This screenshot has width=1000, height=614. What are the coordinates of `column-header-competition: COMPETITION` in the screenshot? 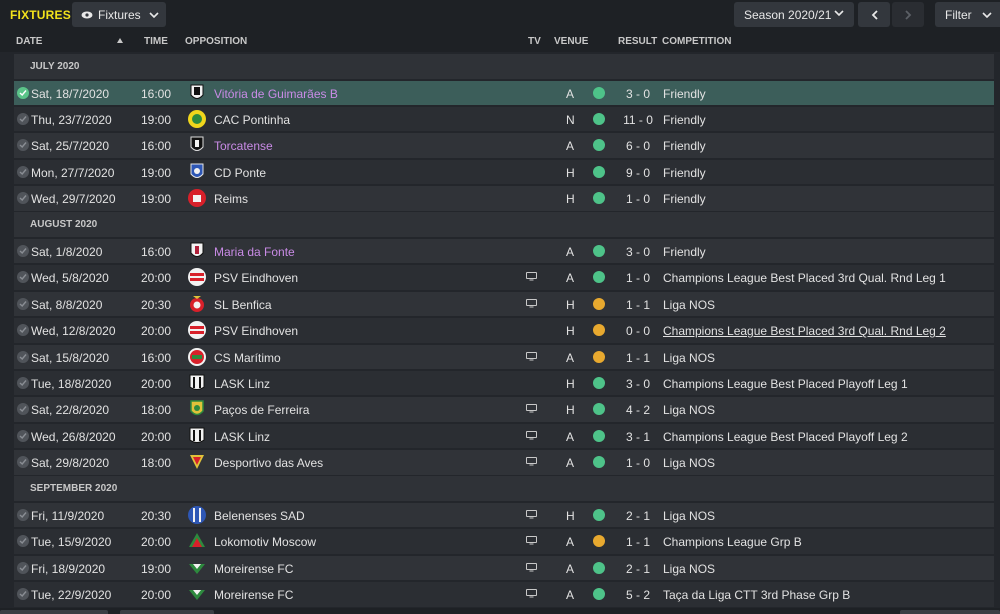 It's located at (696, 41).